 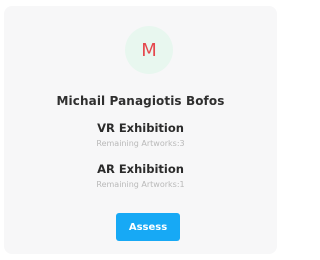 What do you see at coordinates (140, 169) in the screenshot?
I see `exhibition-title: AR Exhibition` at bounding box center [140, 169].